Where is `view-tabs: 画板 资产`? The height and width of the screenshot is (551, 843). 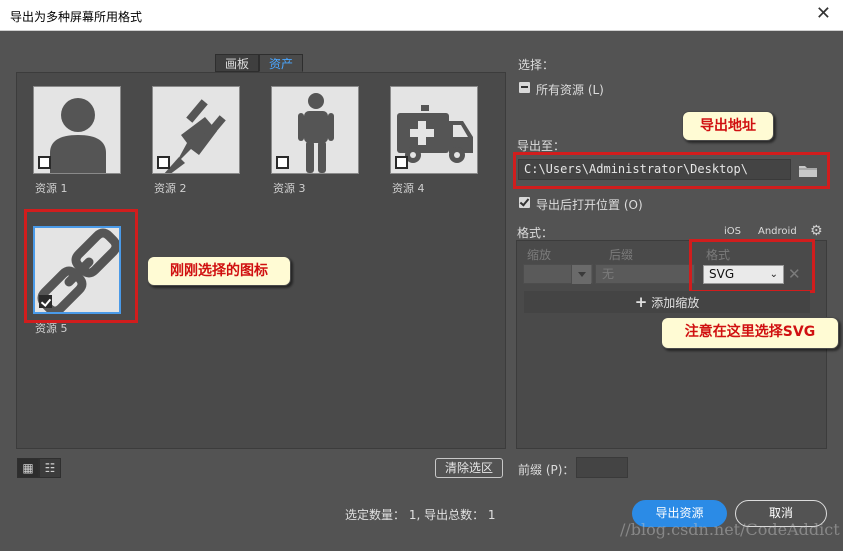
view-tabs: 画板 资产 is located at coordinates (259, 63).